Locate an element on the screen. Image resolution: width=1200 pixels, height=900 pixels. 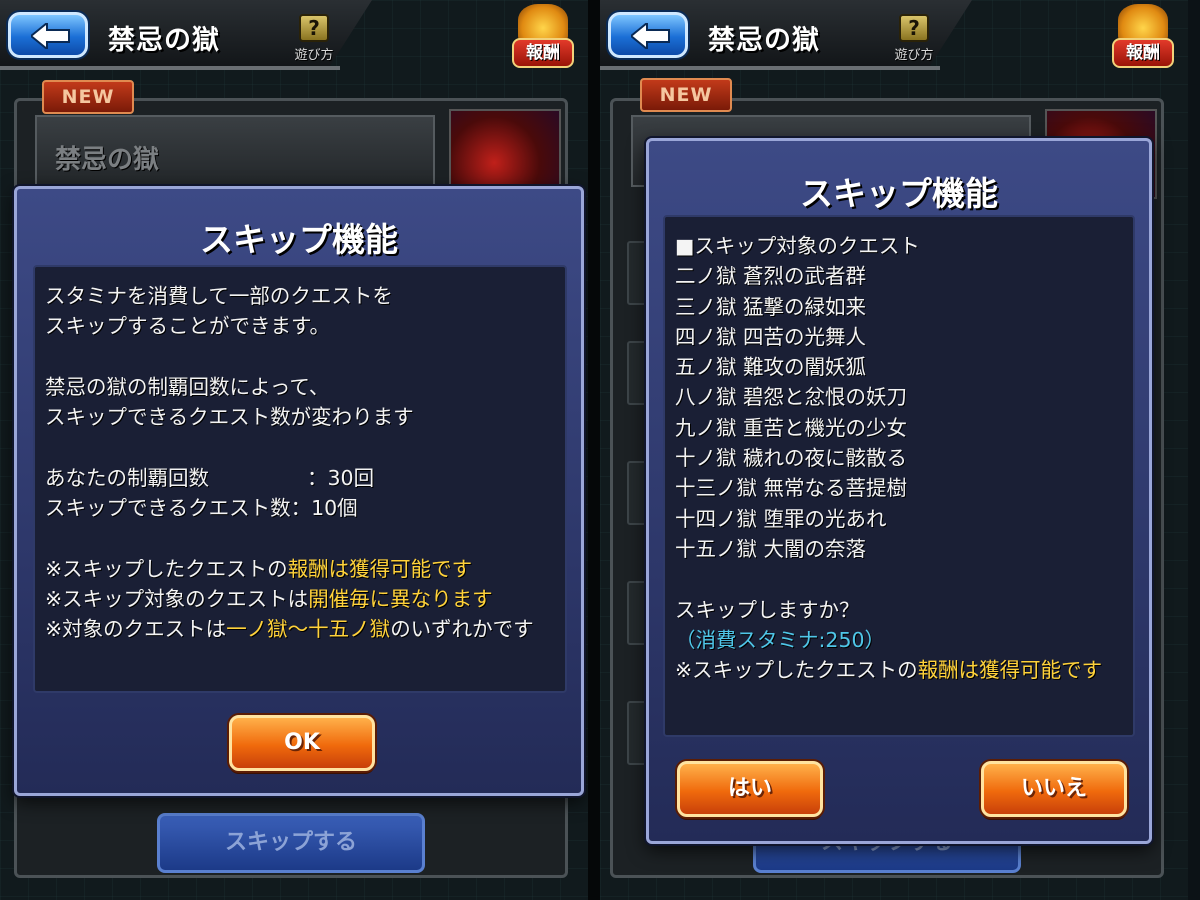
quest-list-item: 八ノ獄 碧怨と忿恨の妖刀 is located at coordinates (791, 397).